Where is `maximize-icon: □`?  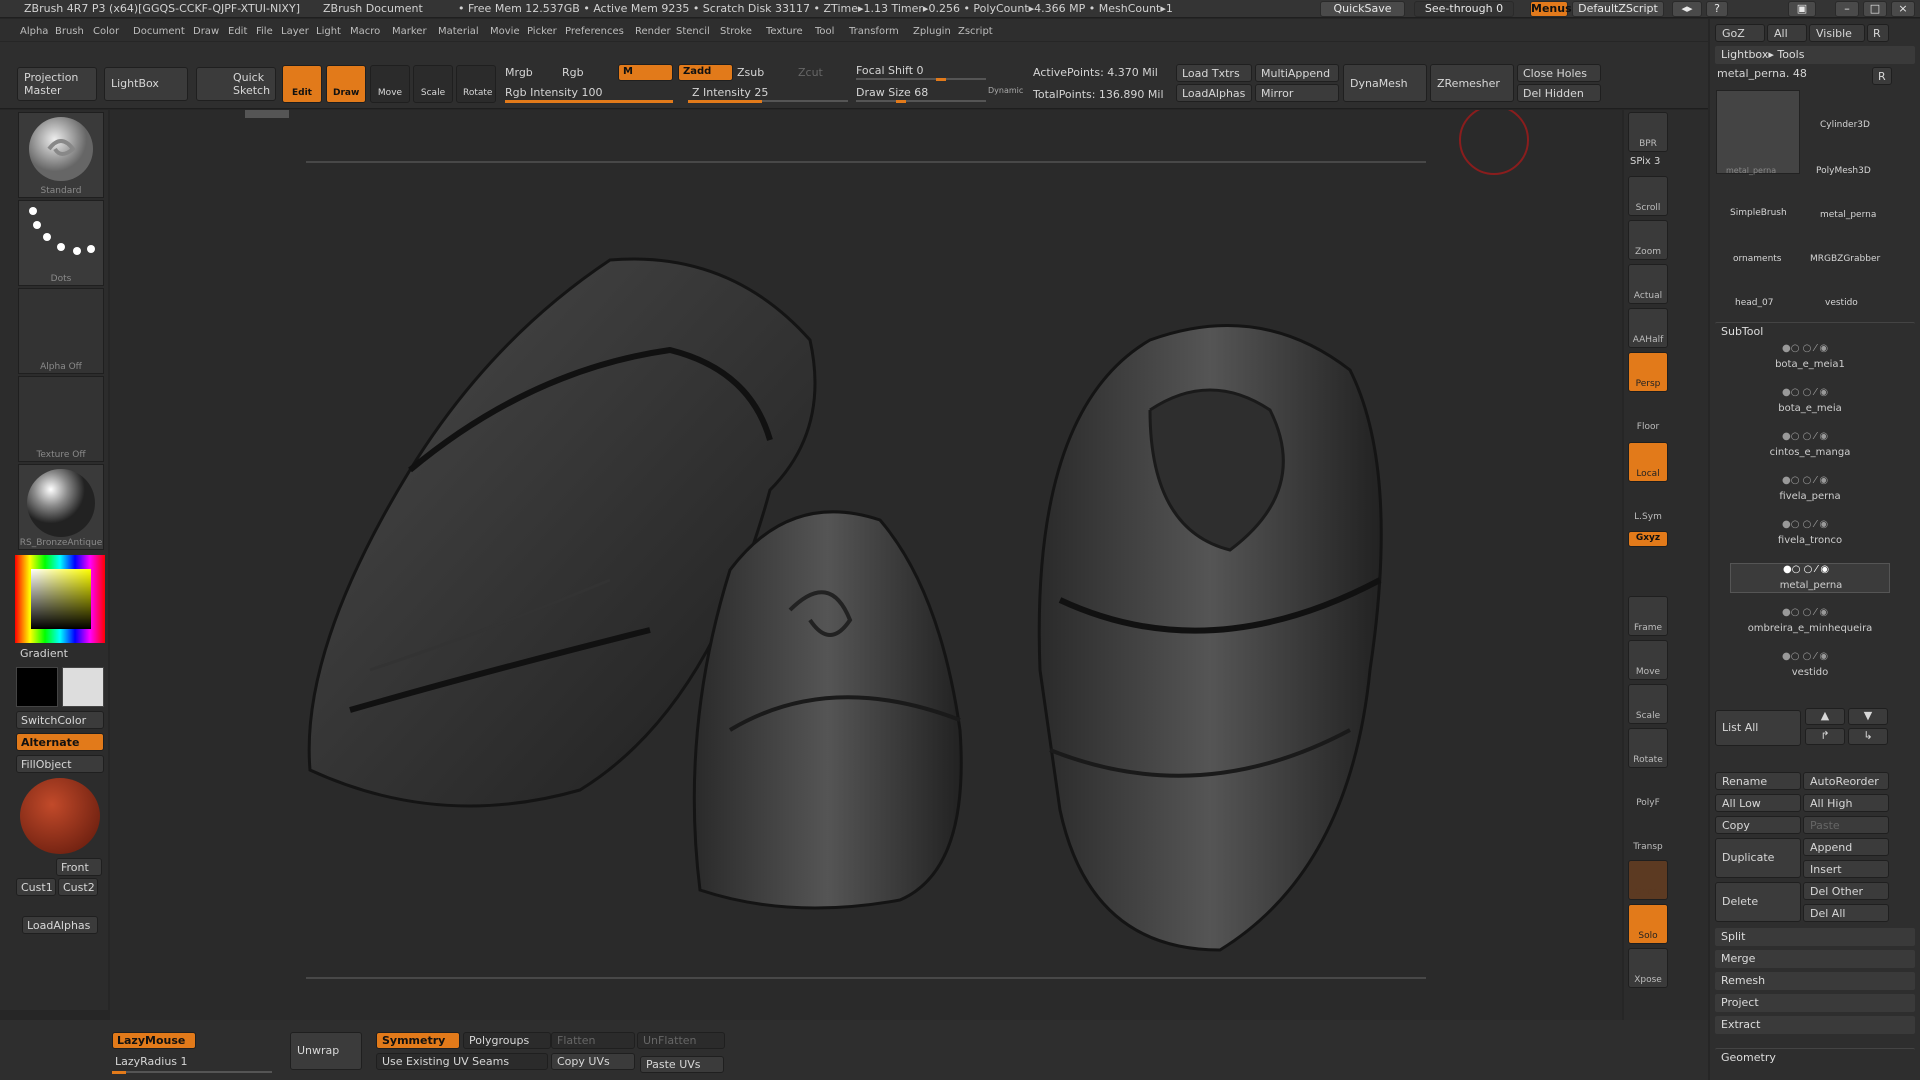 maximize-icon: □ is located at coordinates (1875, 9).